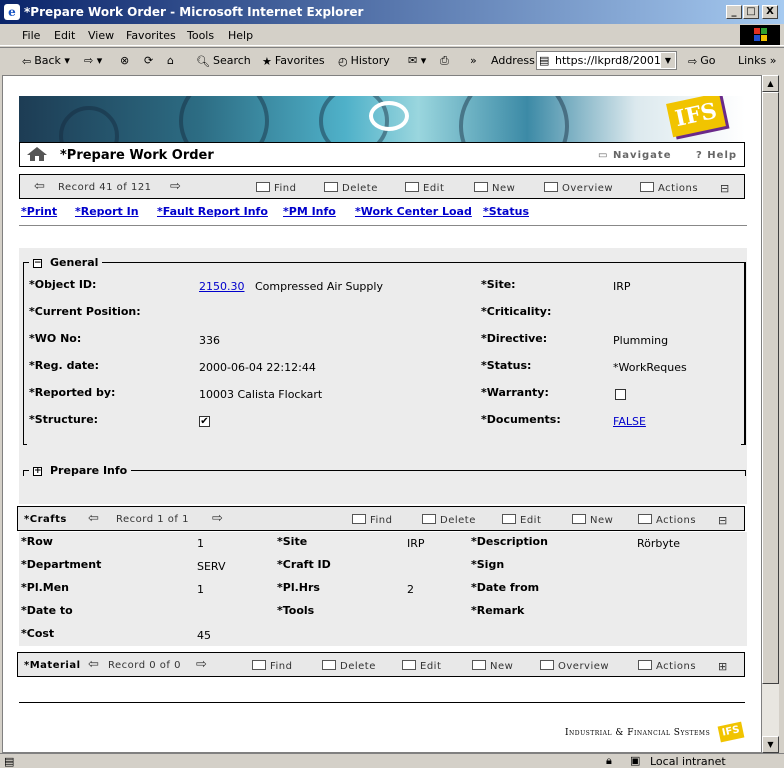 This screenshot has width=784, height=768. I want to click on overview-button: Overview, so click(578, 188).